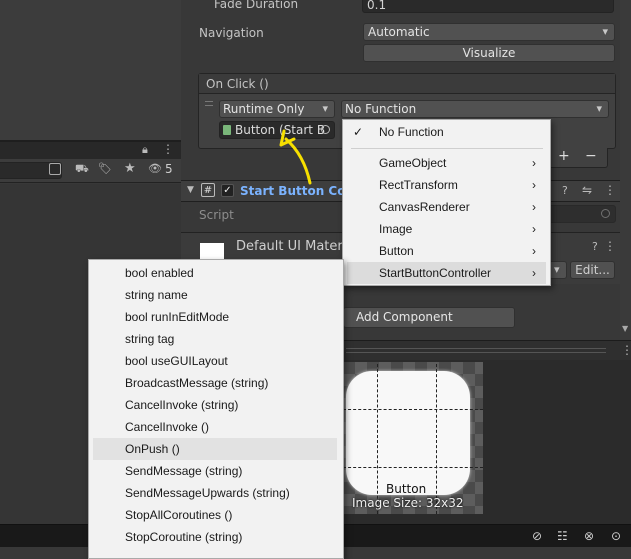  Describe the element at coordinates (475, 109) in the screenshot. I see `function-dropdown: No Function` at that location.